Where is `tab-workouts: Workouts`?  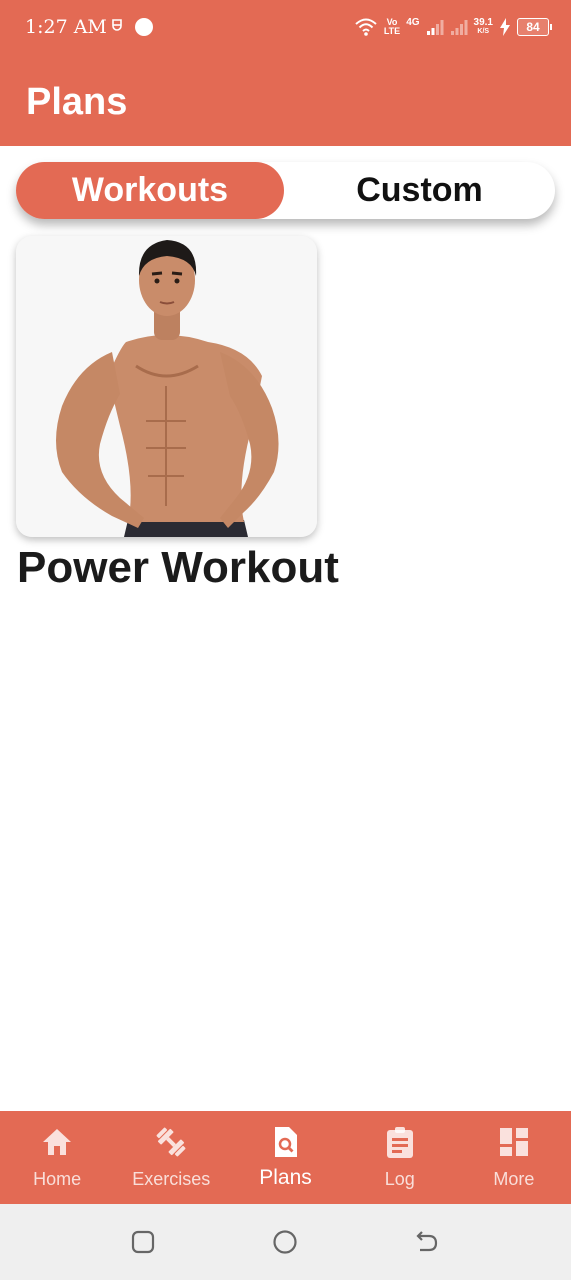 tab-workouts: Workouts is located at coordinates (150, 190).